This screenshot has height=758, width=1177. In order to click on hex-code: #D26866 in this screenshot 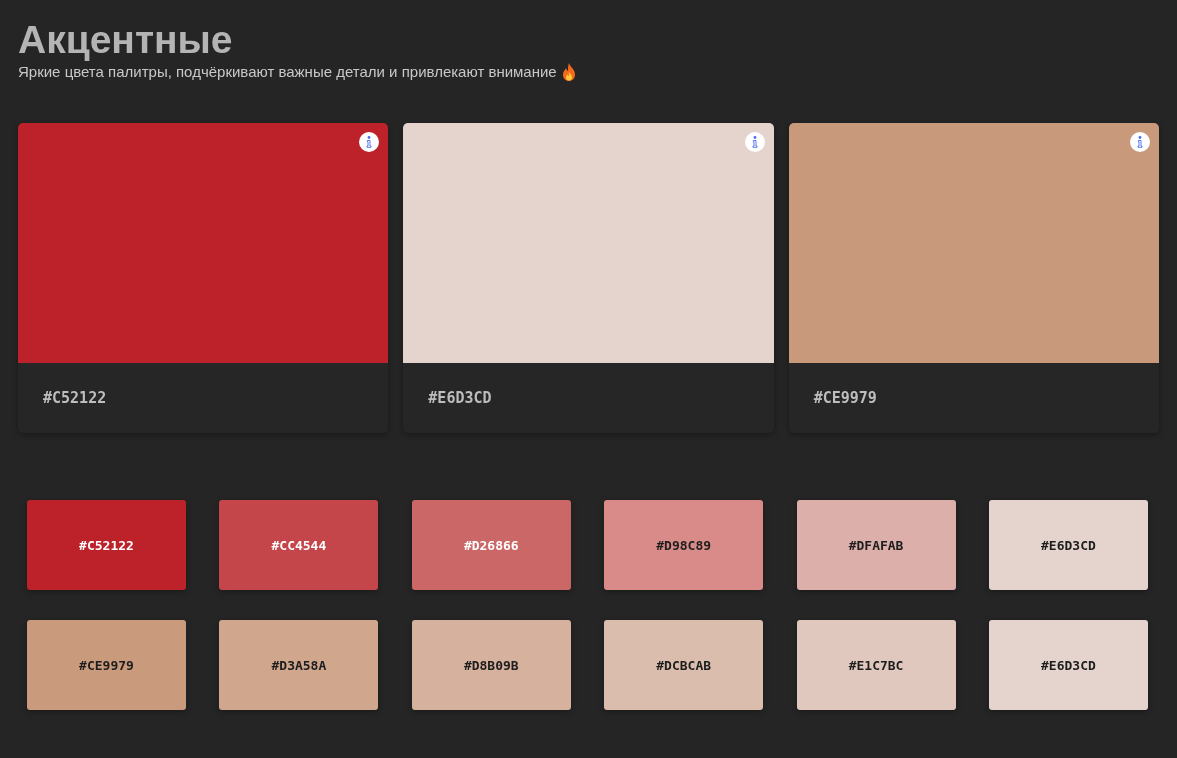, I will do `click(491, 545)`.